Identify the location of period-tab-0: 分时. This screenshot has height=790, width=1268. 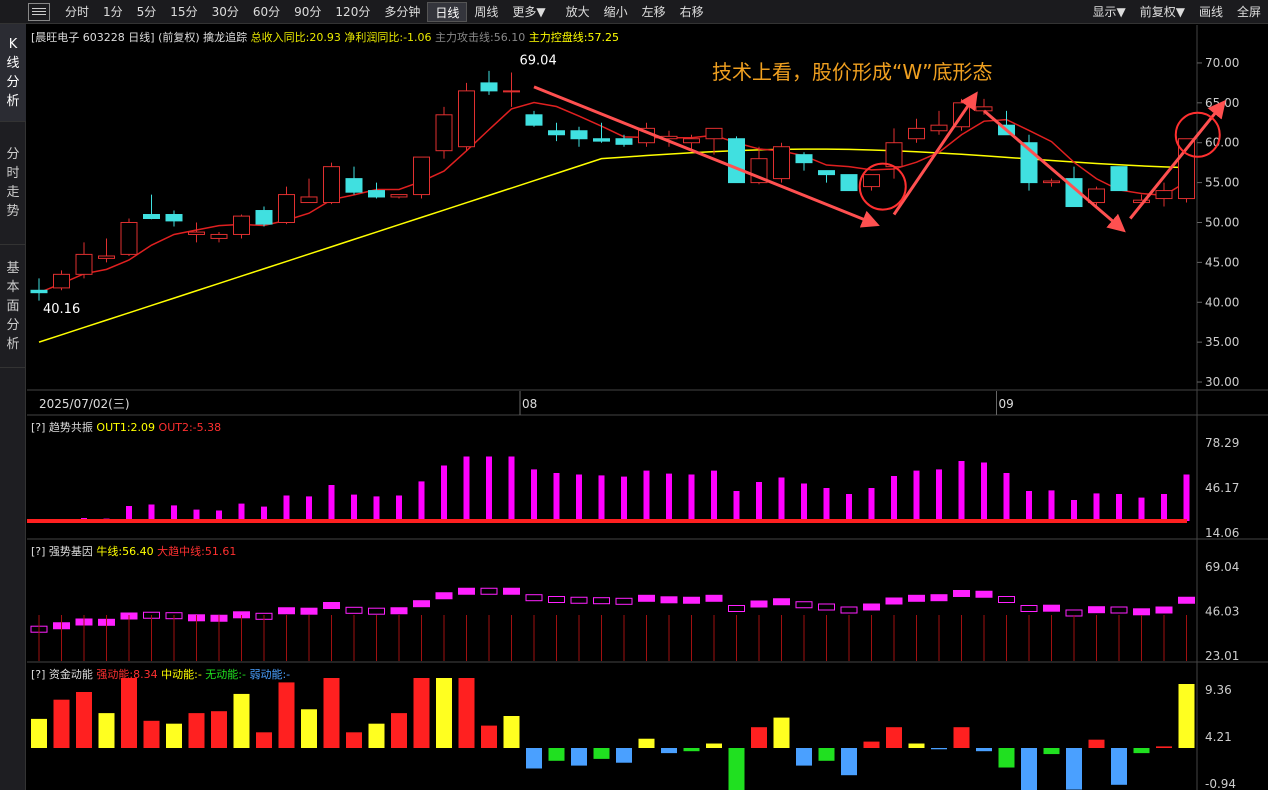
(77, 12).